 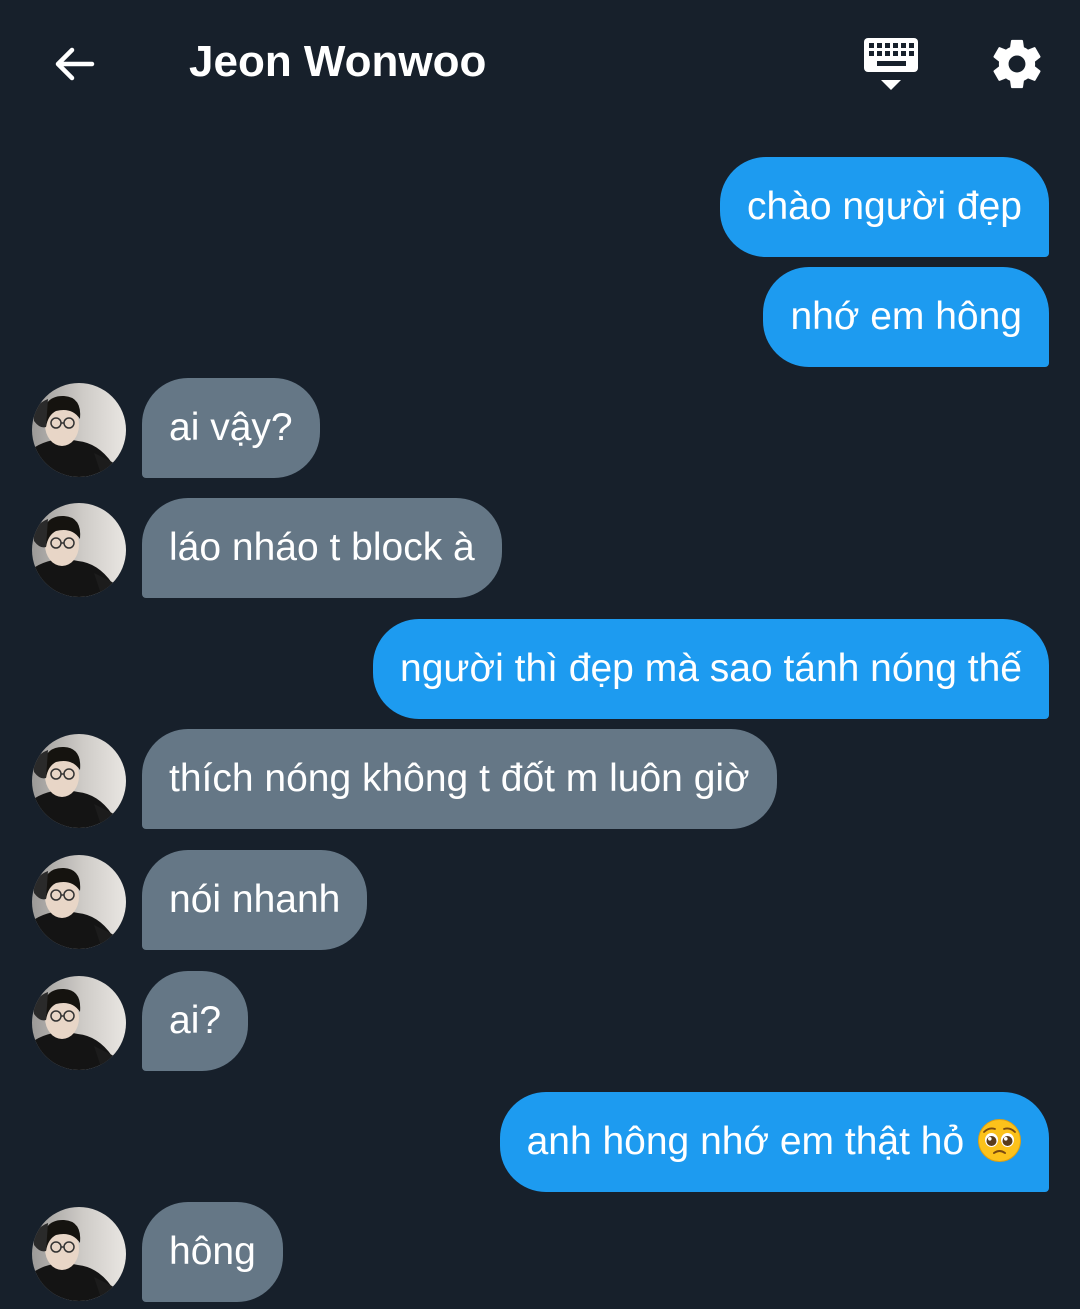 What do you see at coordinates (540, 62) in the screenshot?
I see `chat-header: Jeon Wonwoo` at bounding box center [540, 62].